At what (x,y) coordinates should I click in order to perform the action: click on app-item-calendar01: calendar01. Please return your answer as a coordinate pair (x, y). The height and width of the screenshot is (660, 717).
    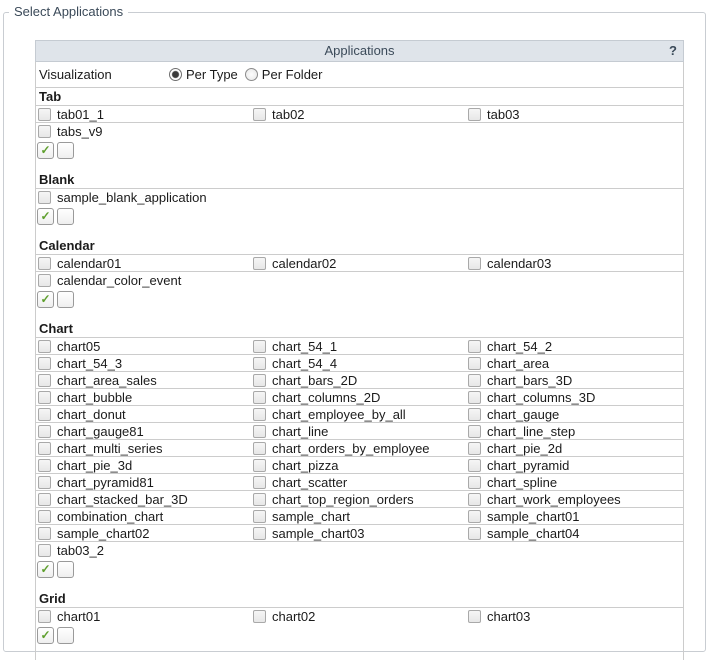
    Looking at the image, I should click on (143, 263).